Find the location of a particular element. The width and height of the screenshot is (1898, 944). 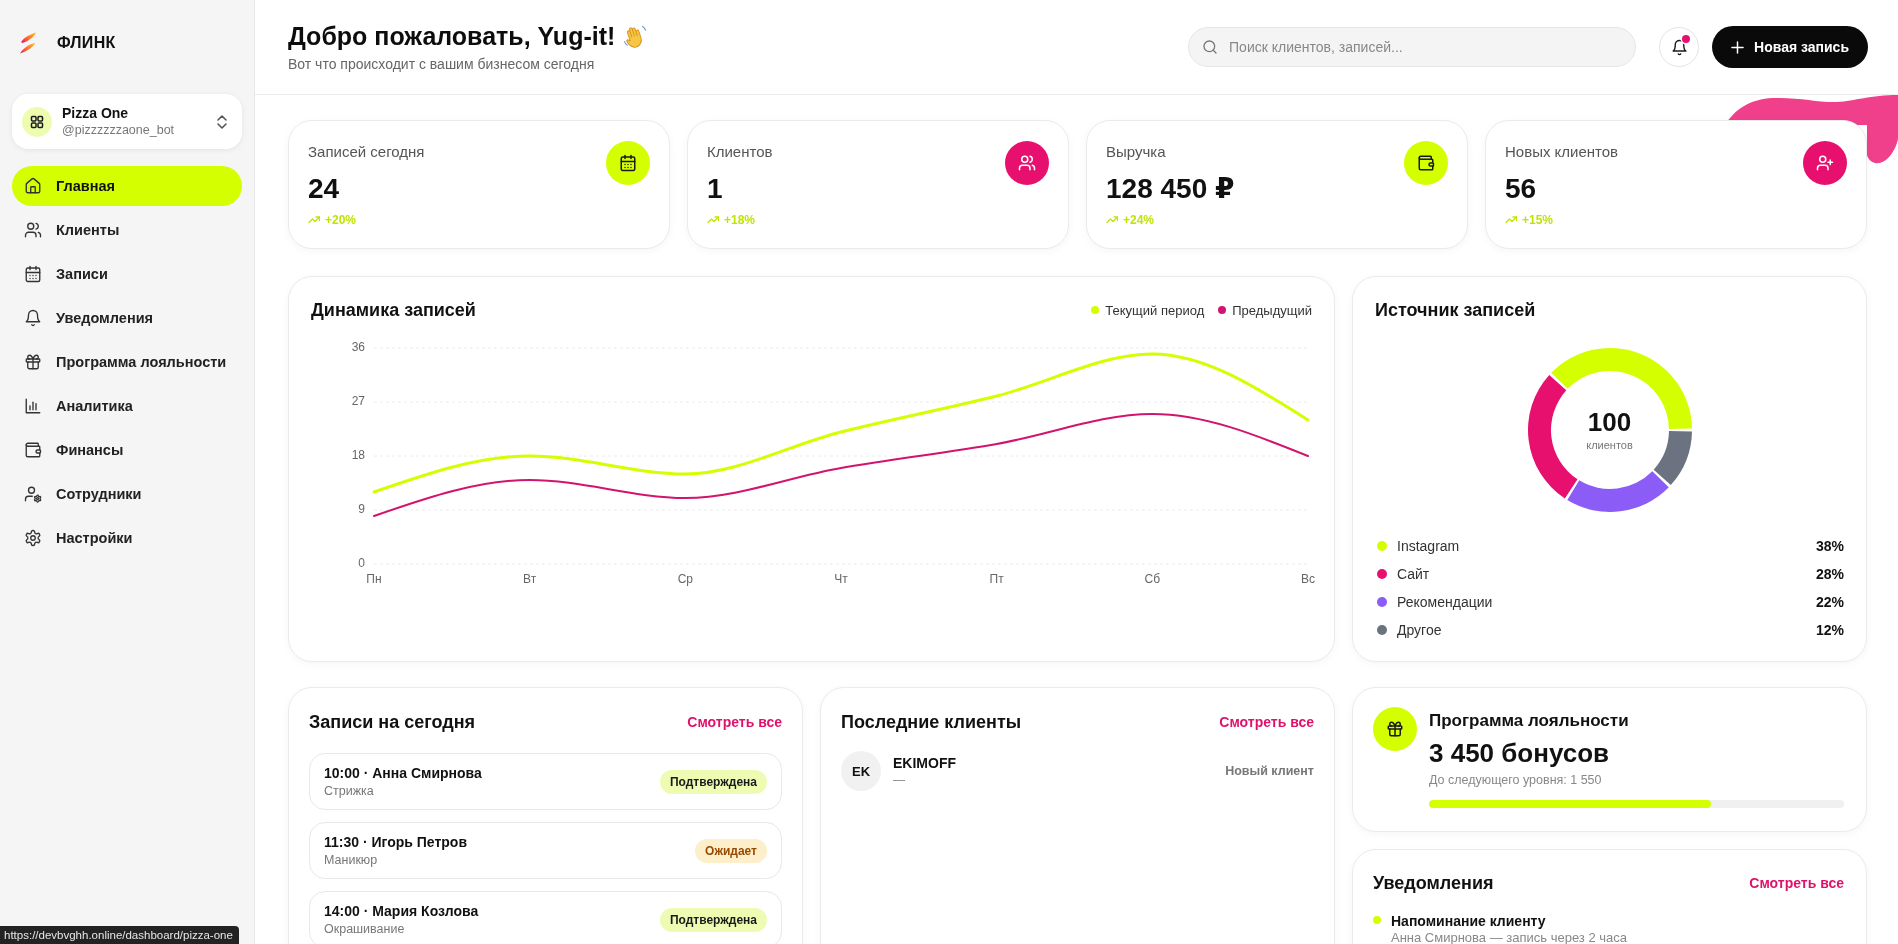

nav-item: Финансы is located at coordinates (127, 450).